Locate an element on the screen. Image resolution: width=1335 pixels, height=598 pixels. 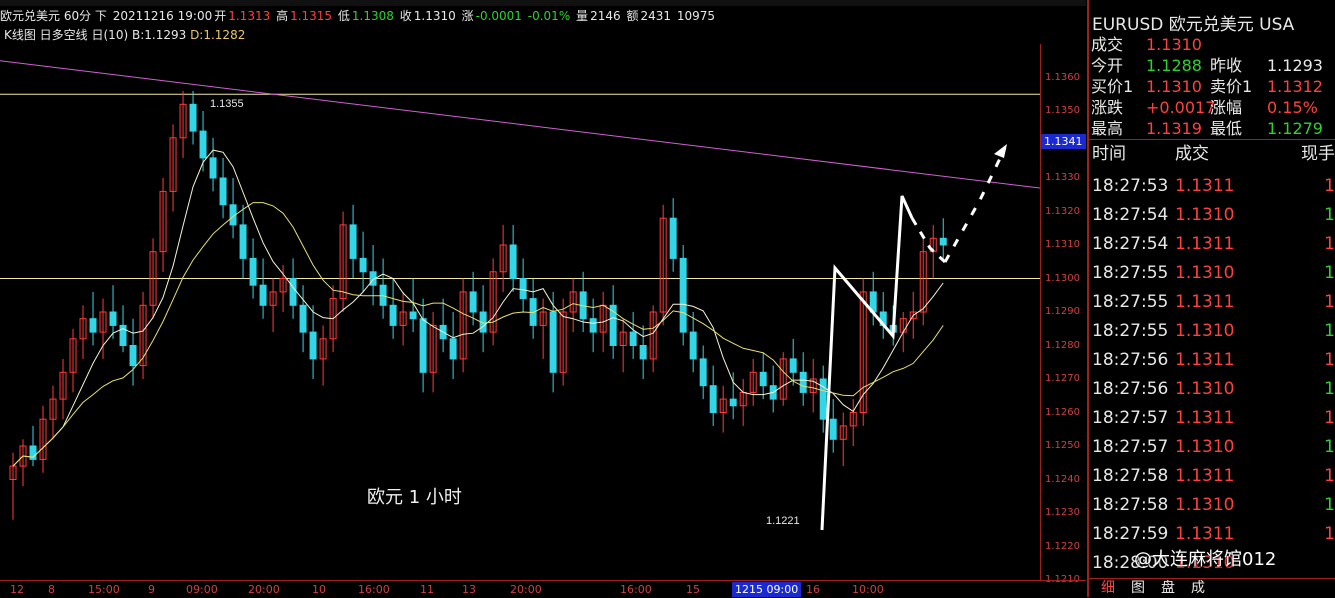
quote-label-2: 卖价1 is located at coordinates (1231, 86).